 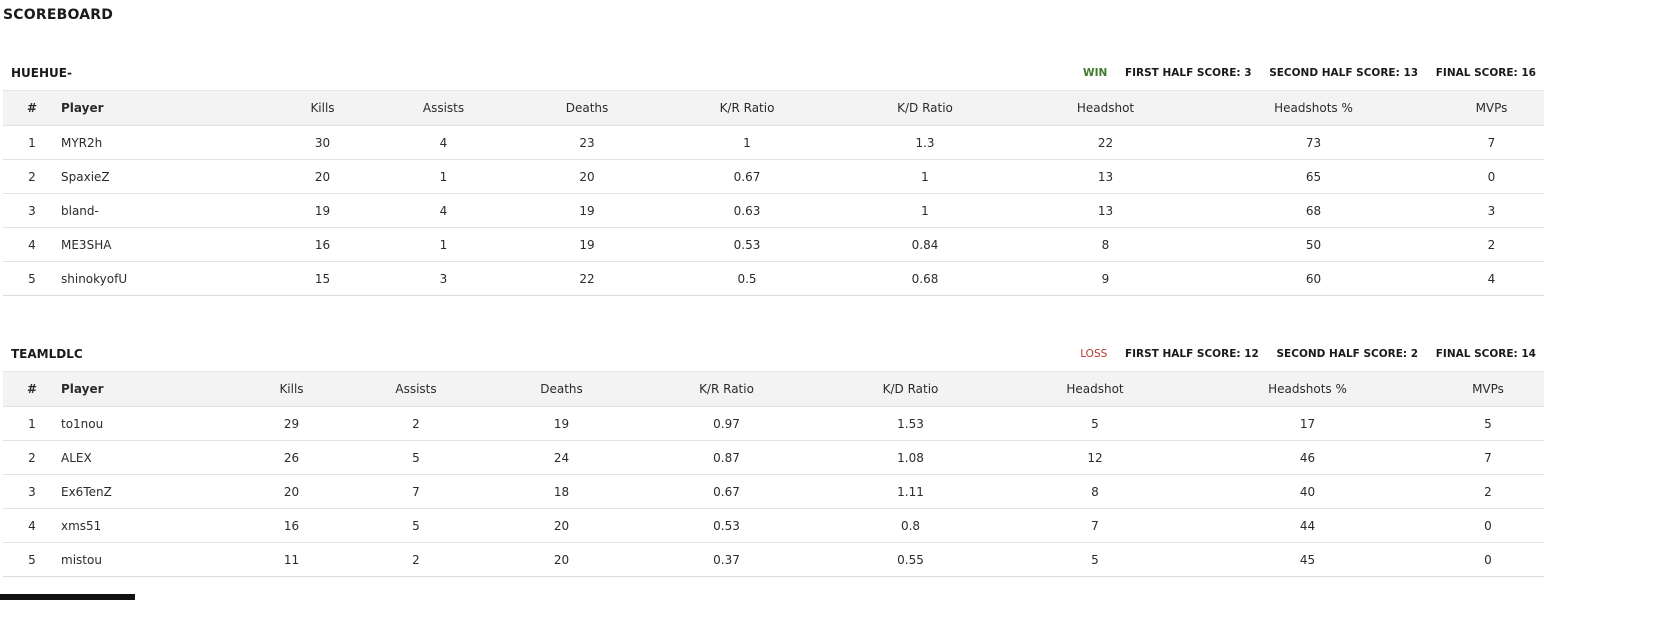 I want to click on player-name: to1nou, so click(x=148, y=424).